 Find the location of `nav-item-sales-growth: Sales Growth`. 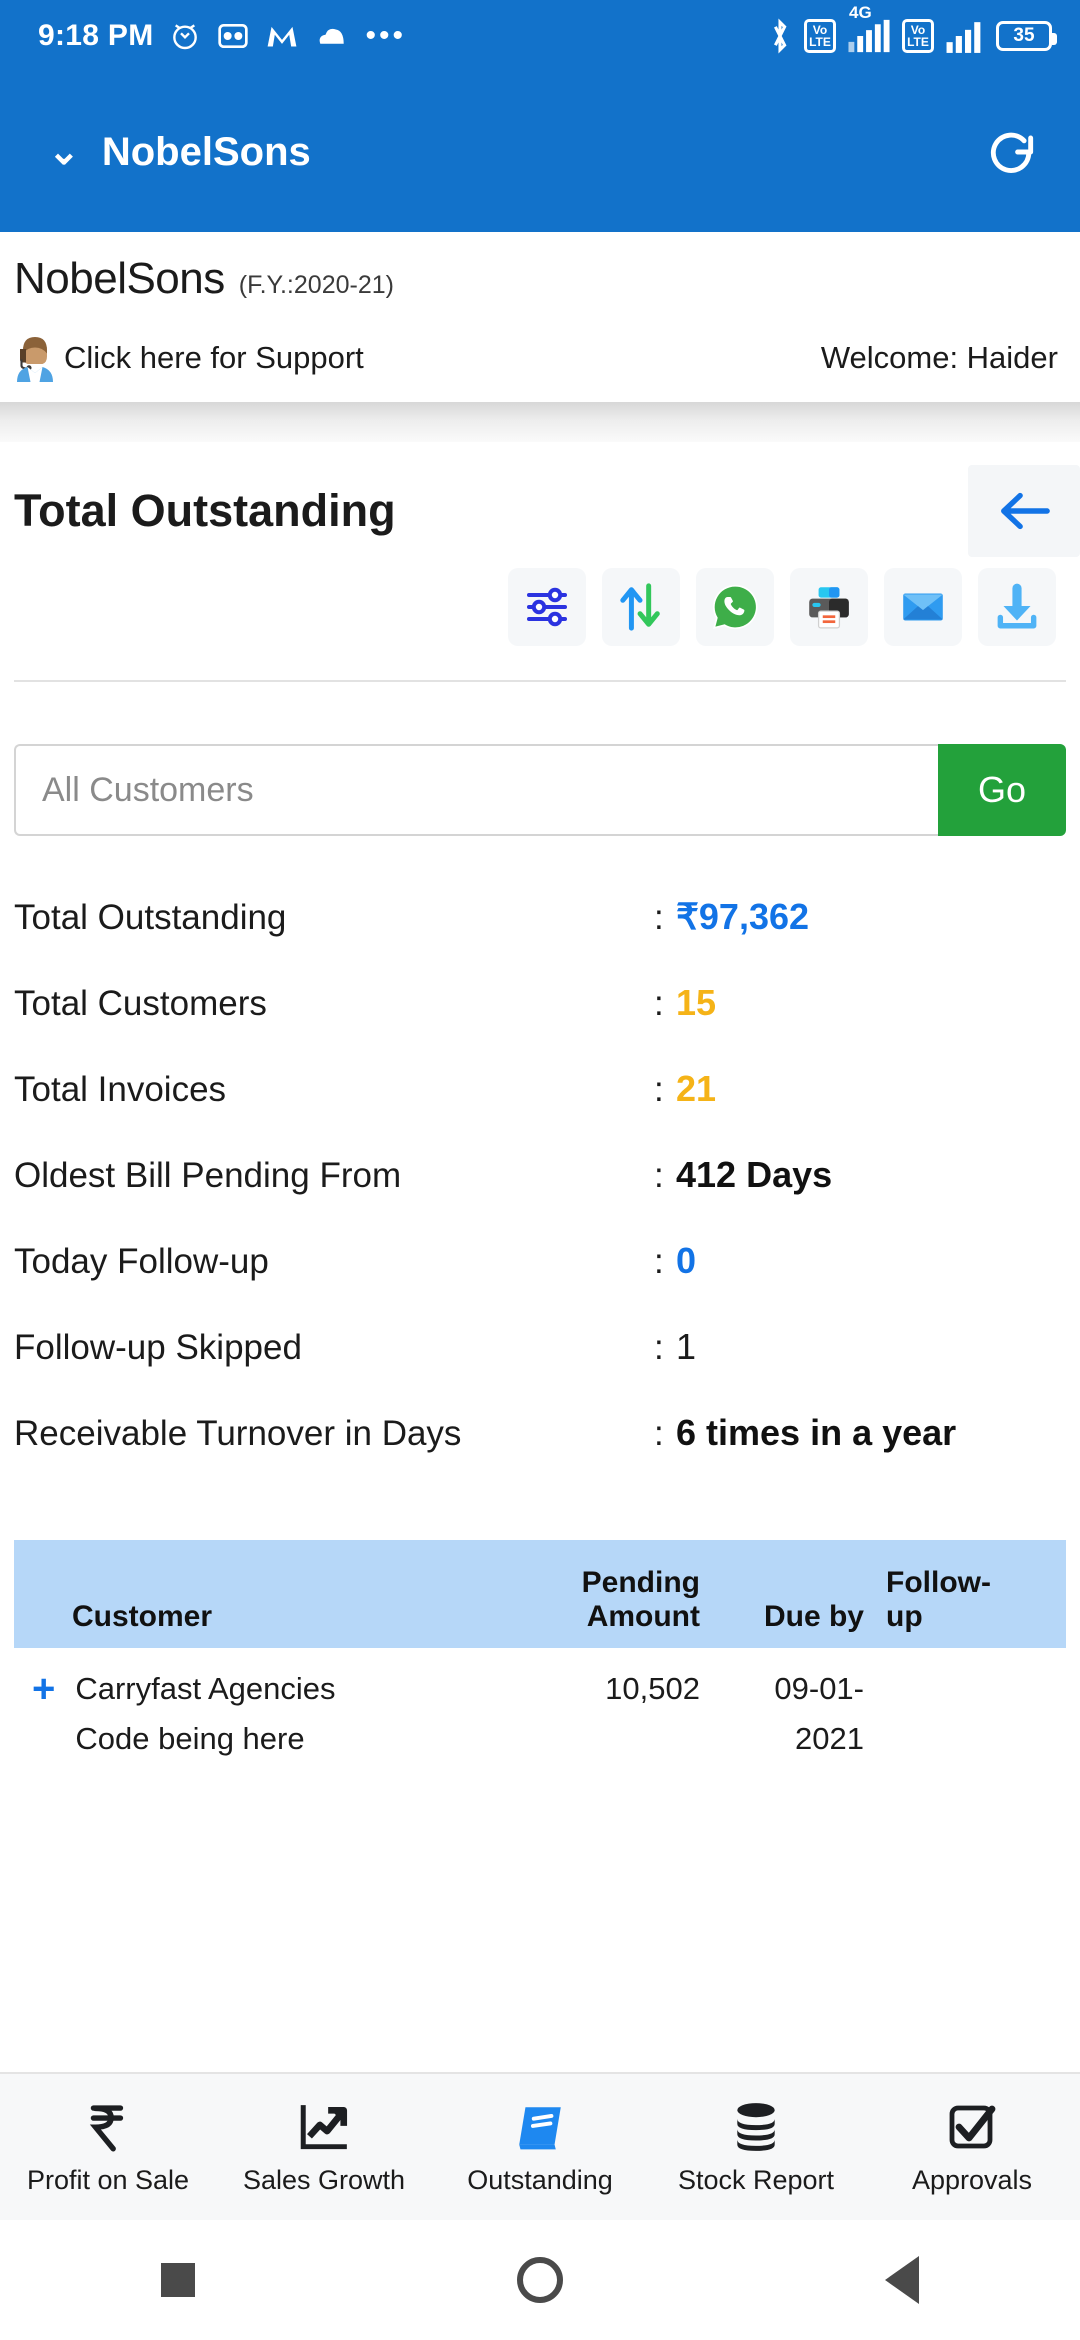

nav-item-sales-growth: Sales Growth is located at coordinates (324, 2147).